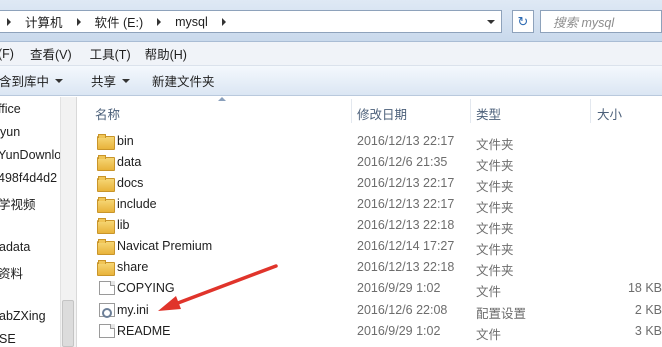  I want to click on nav-item: abZXing, so click(23, 316).